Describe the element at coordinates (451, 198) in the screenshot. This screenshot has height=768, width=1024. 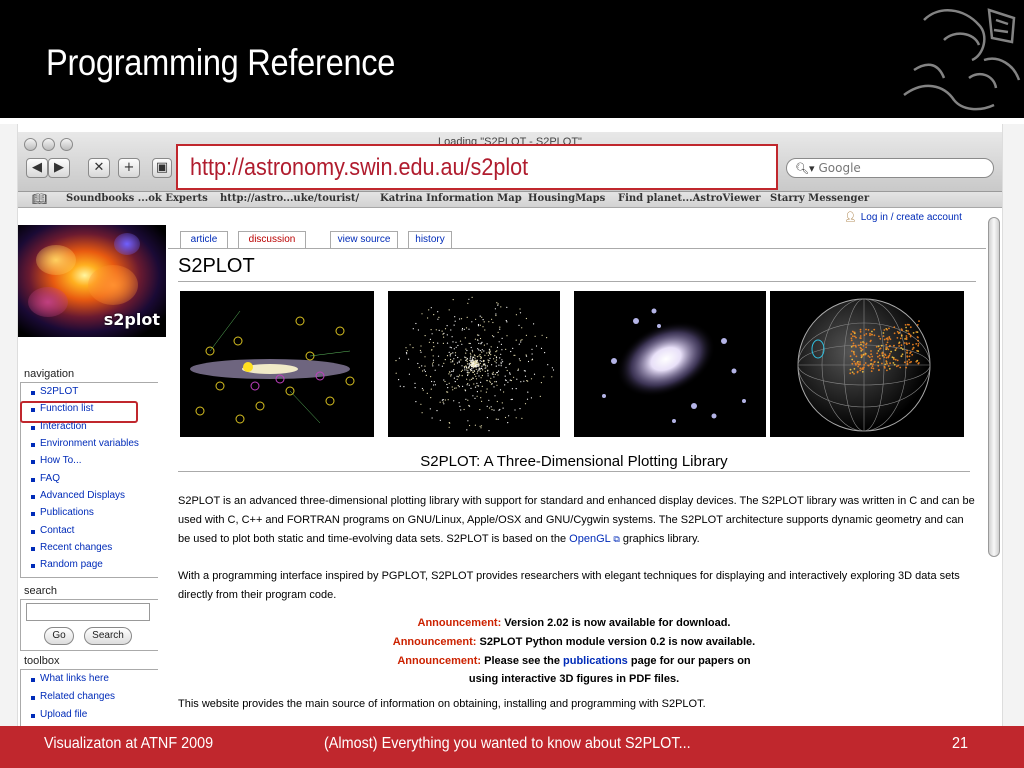
I see `bookmark-item: Katrina Information Map` at that location.